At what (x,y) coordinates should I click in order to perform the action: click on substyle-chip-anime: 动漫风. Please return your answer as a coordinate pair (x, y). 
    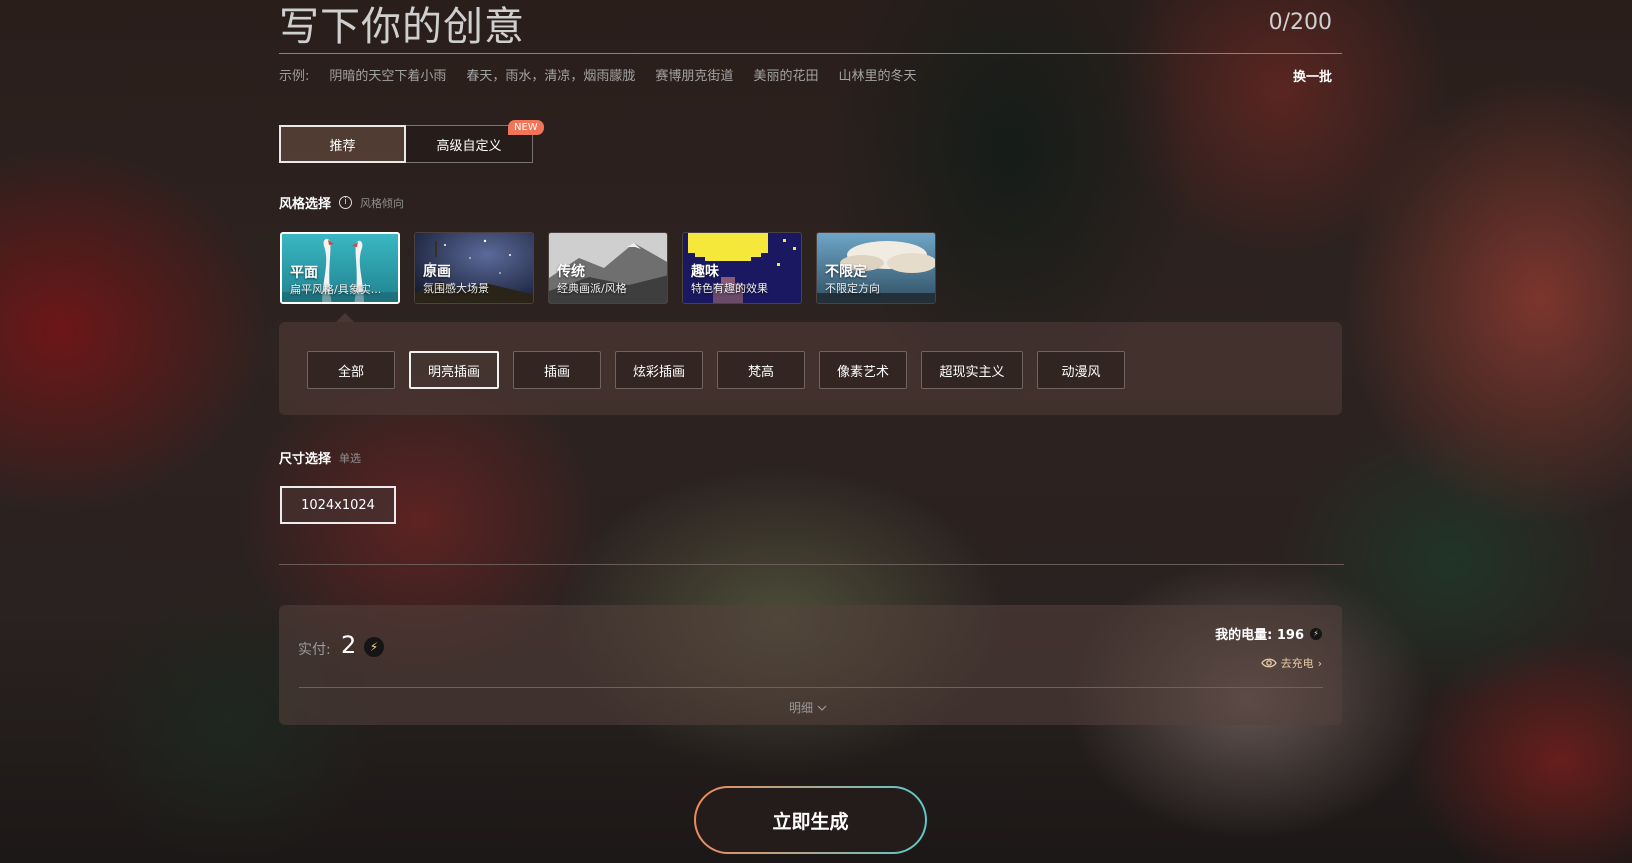
    Looking at the image, I should click on (1081, 370).